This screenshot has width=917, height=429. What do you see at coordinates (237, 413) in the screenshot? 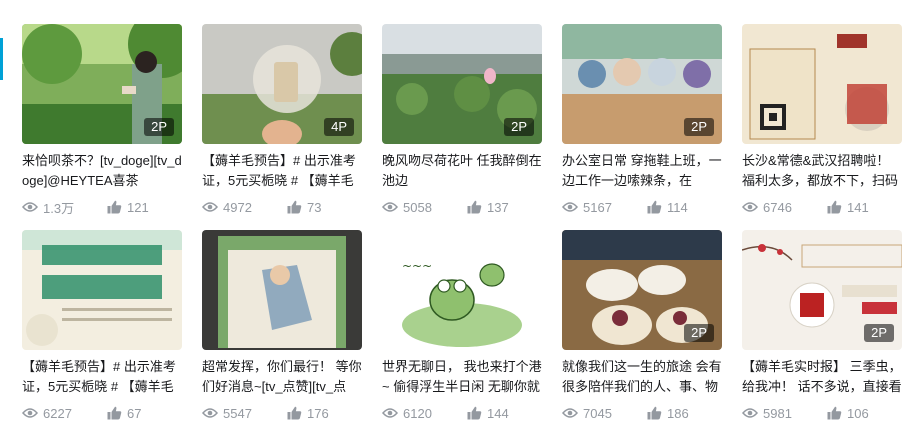
I see `view-count: 5547` at bounding box center [237, 413].